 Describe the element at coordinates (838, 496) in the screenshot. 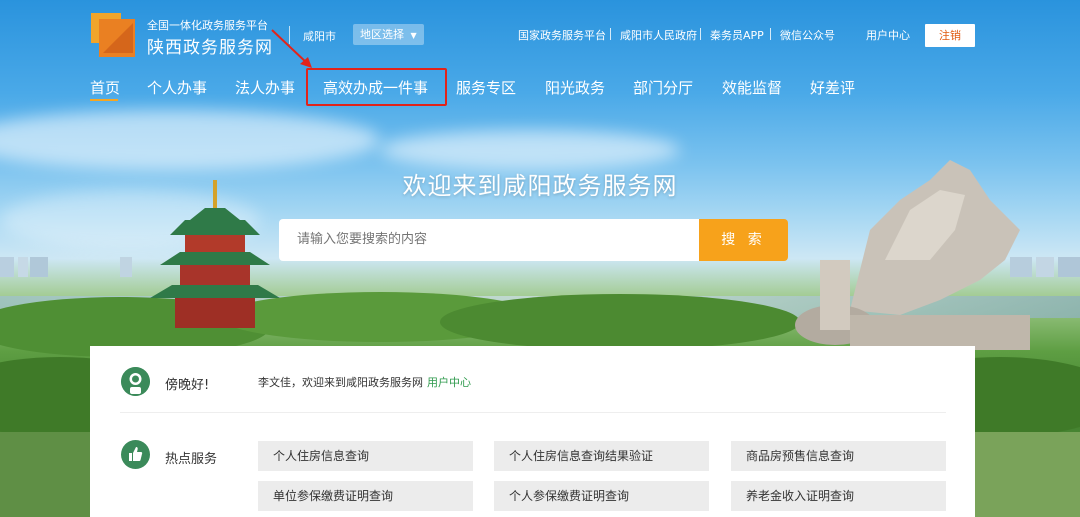

I see `service-item: 养老金收入证明查询` at that location.